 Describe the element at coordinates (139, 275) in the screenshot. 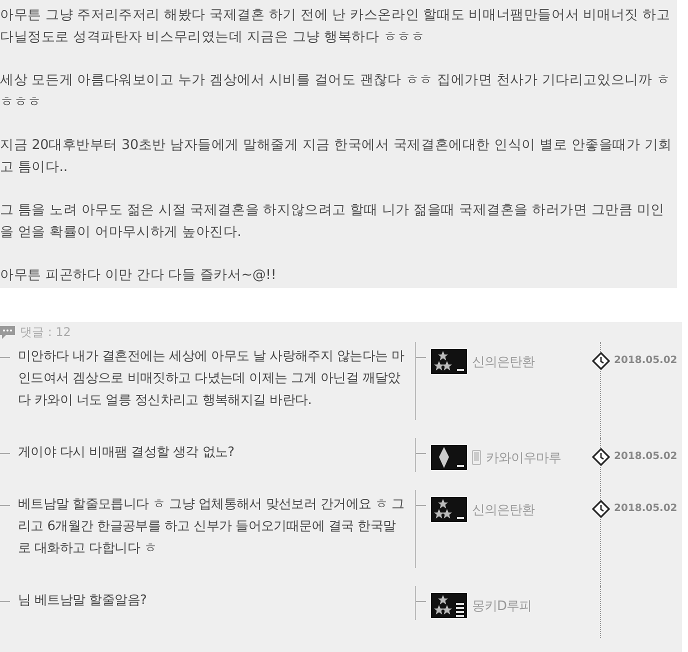

I see `post-paragraph: 아무튼 피곤하다 이만 간다 다들 즐카서~@!!` at that location.